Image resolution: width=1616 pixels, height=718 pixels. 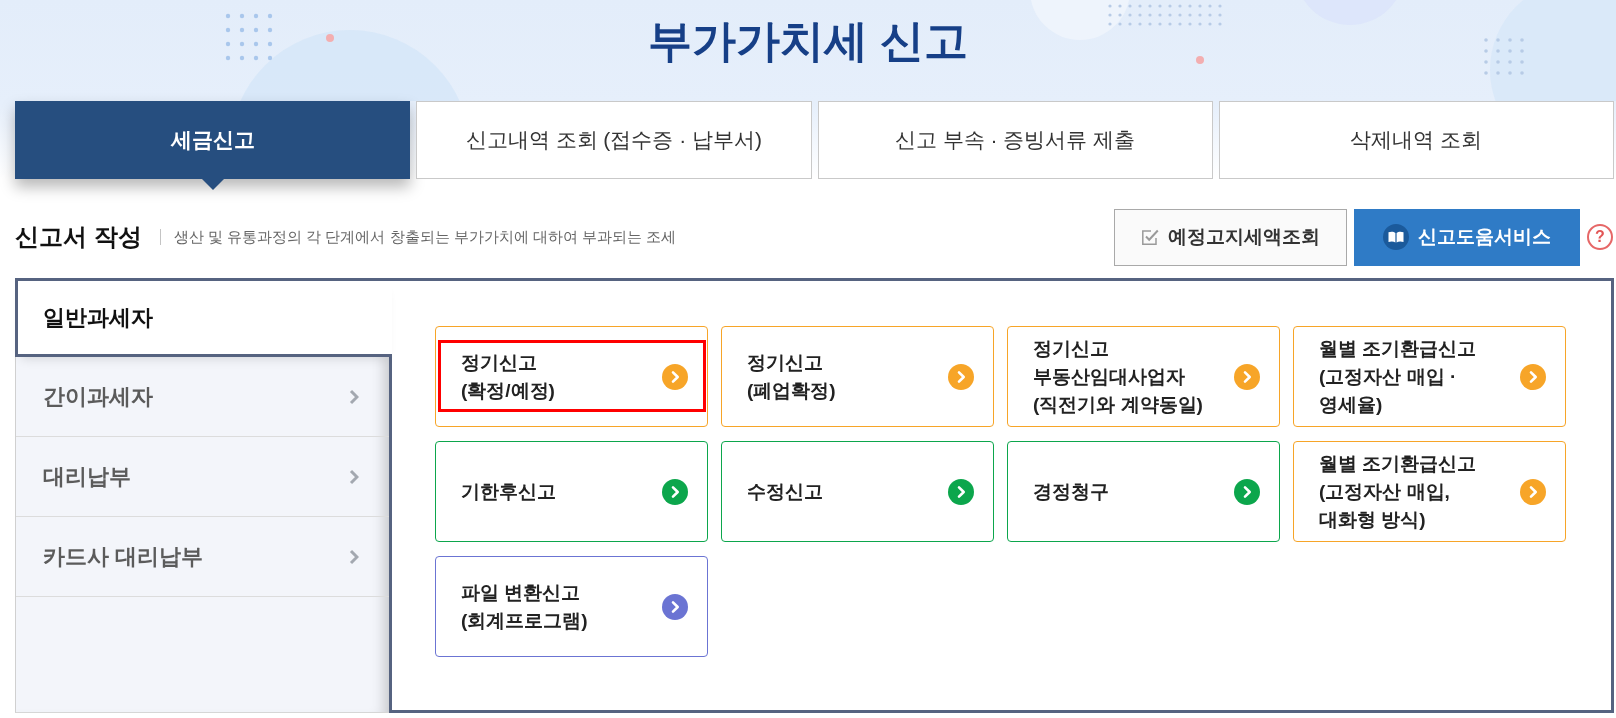 What do you see at coordinates (1416, 140) in the screenshot?
I see `tab: 삭제내역 조회` at bounding box center [1416, 140].